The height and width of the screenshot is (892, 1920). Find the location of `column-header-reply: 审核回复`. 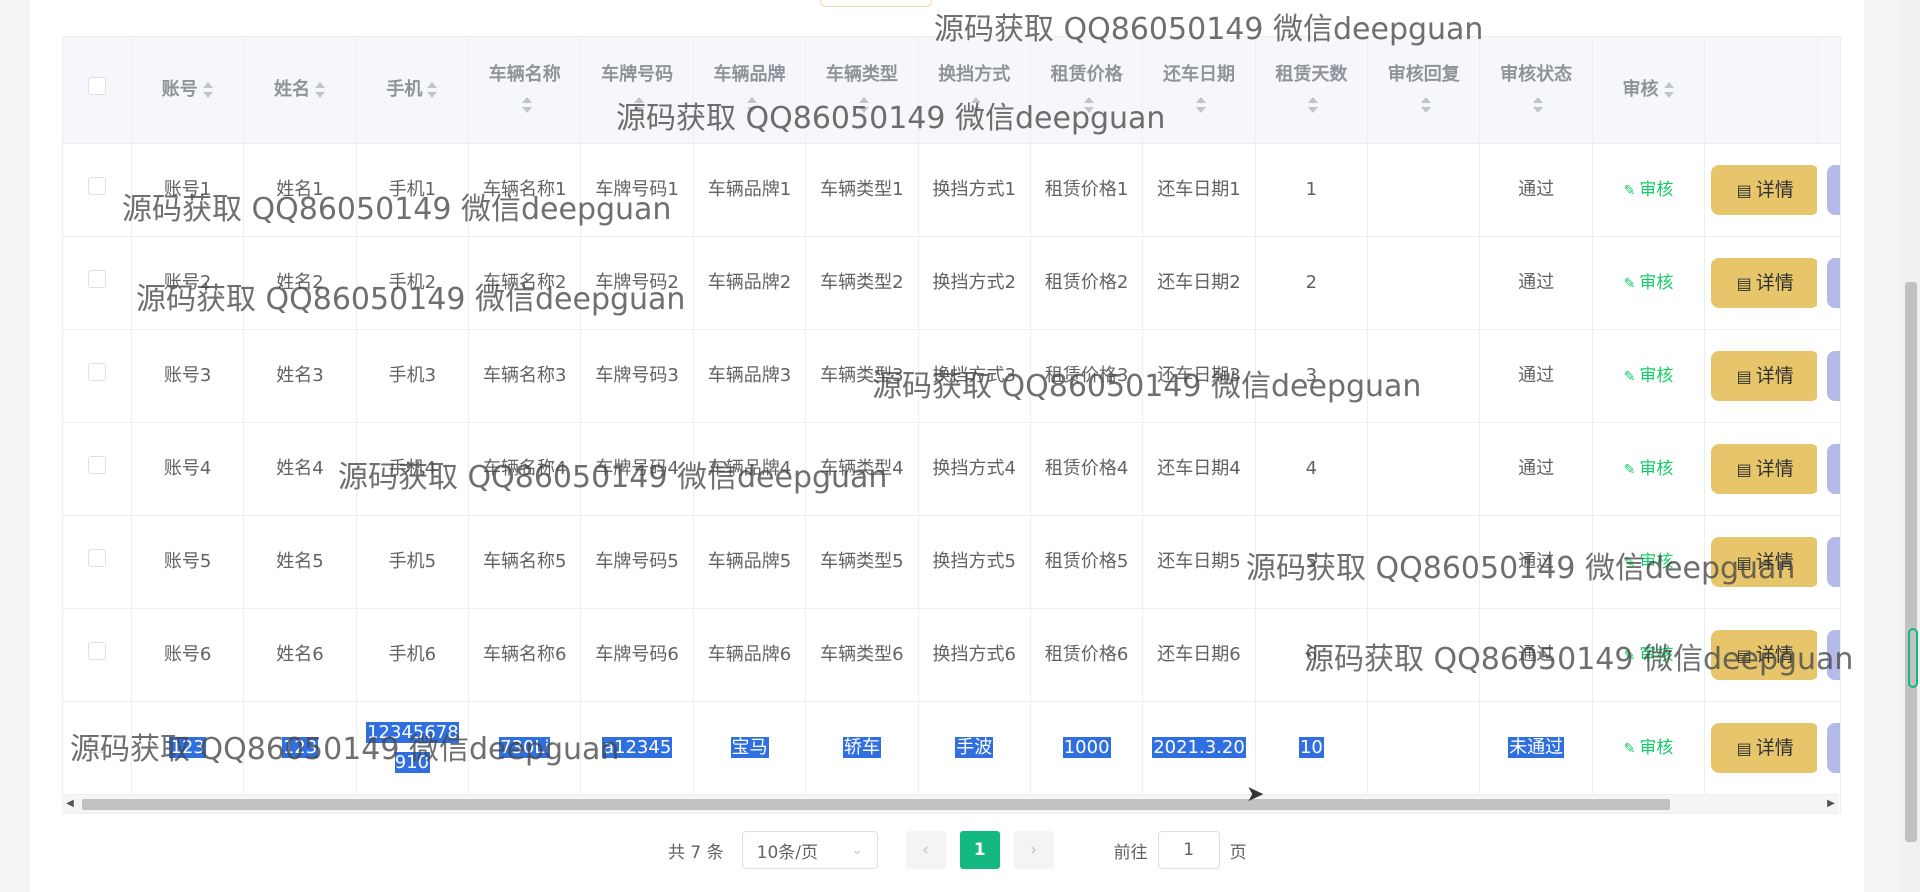

column-header-reply: 审核回复 is located at coordinates (1424, 90).